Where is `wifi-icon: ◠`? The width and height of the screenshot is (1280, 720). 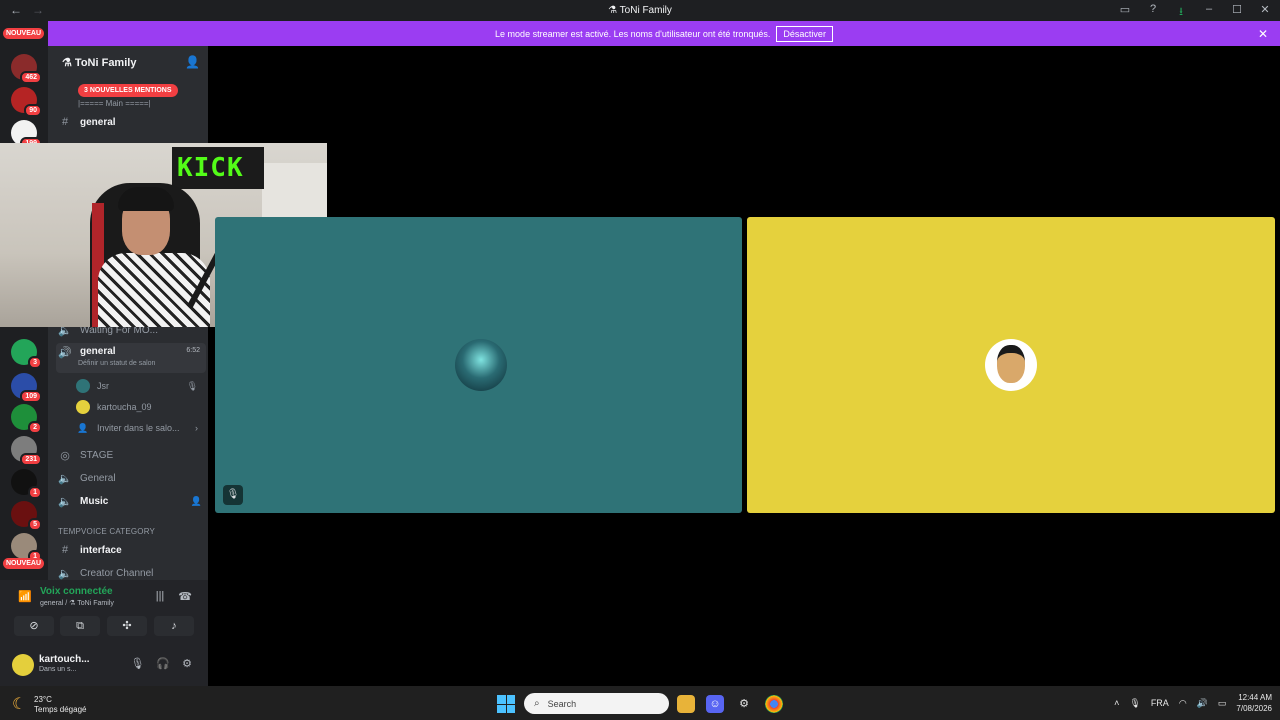 wifi-icon: ◠ is located at coordinates (1183, 703).